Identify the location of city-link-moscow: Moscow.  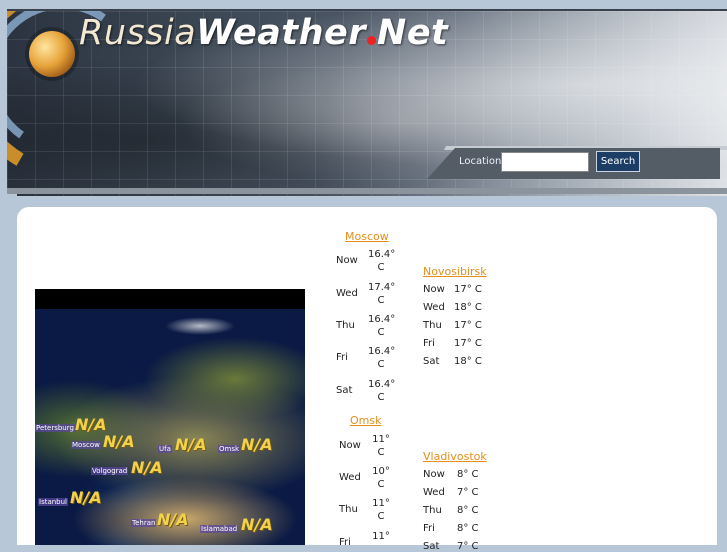
(367, 236).